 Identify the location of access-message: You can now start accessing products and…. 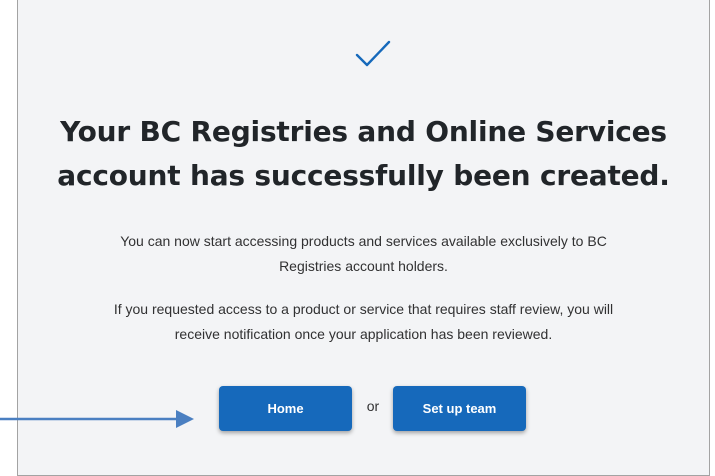
(363, 254).